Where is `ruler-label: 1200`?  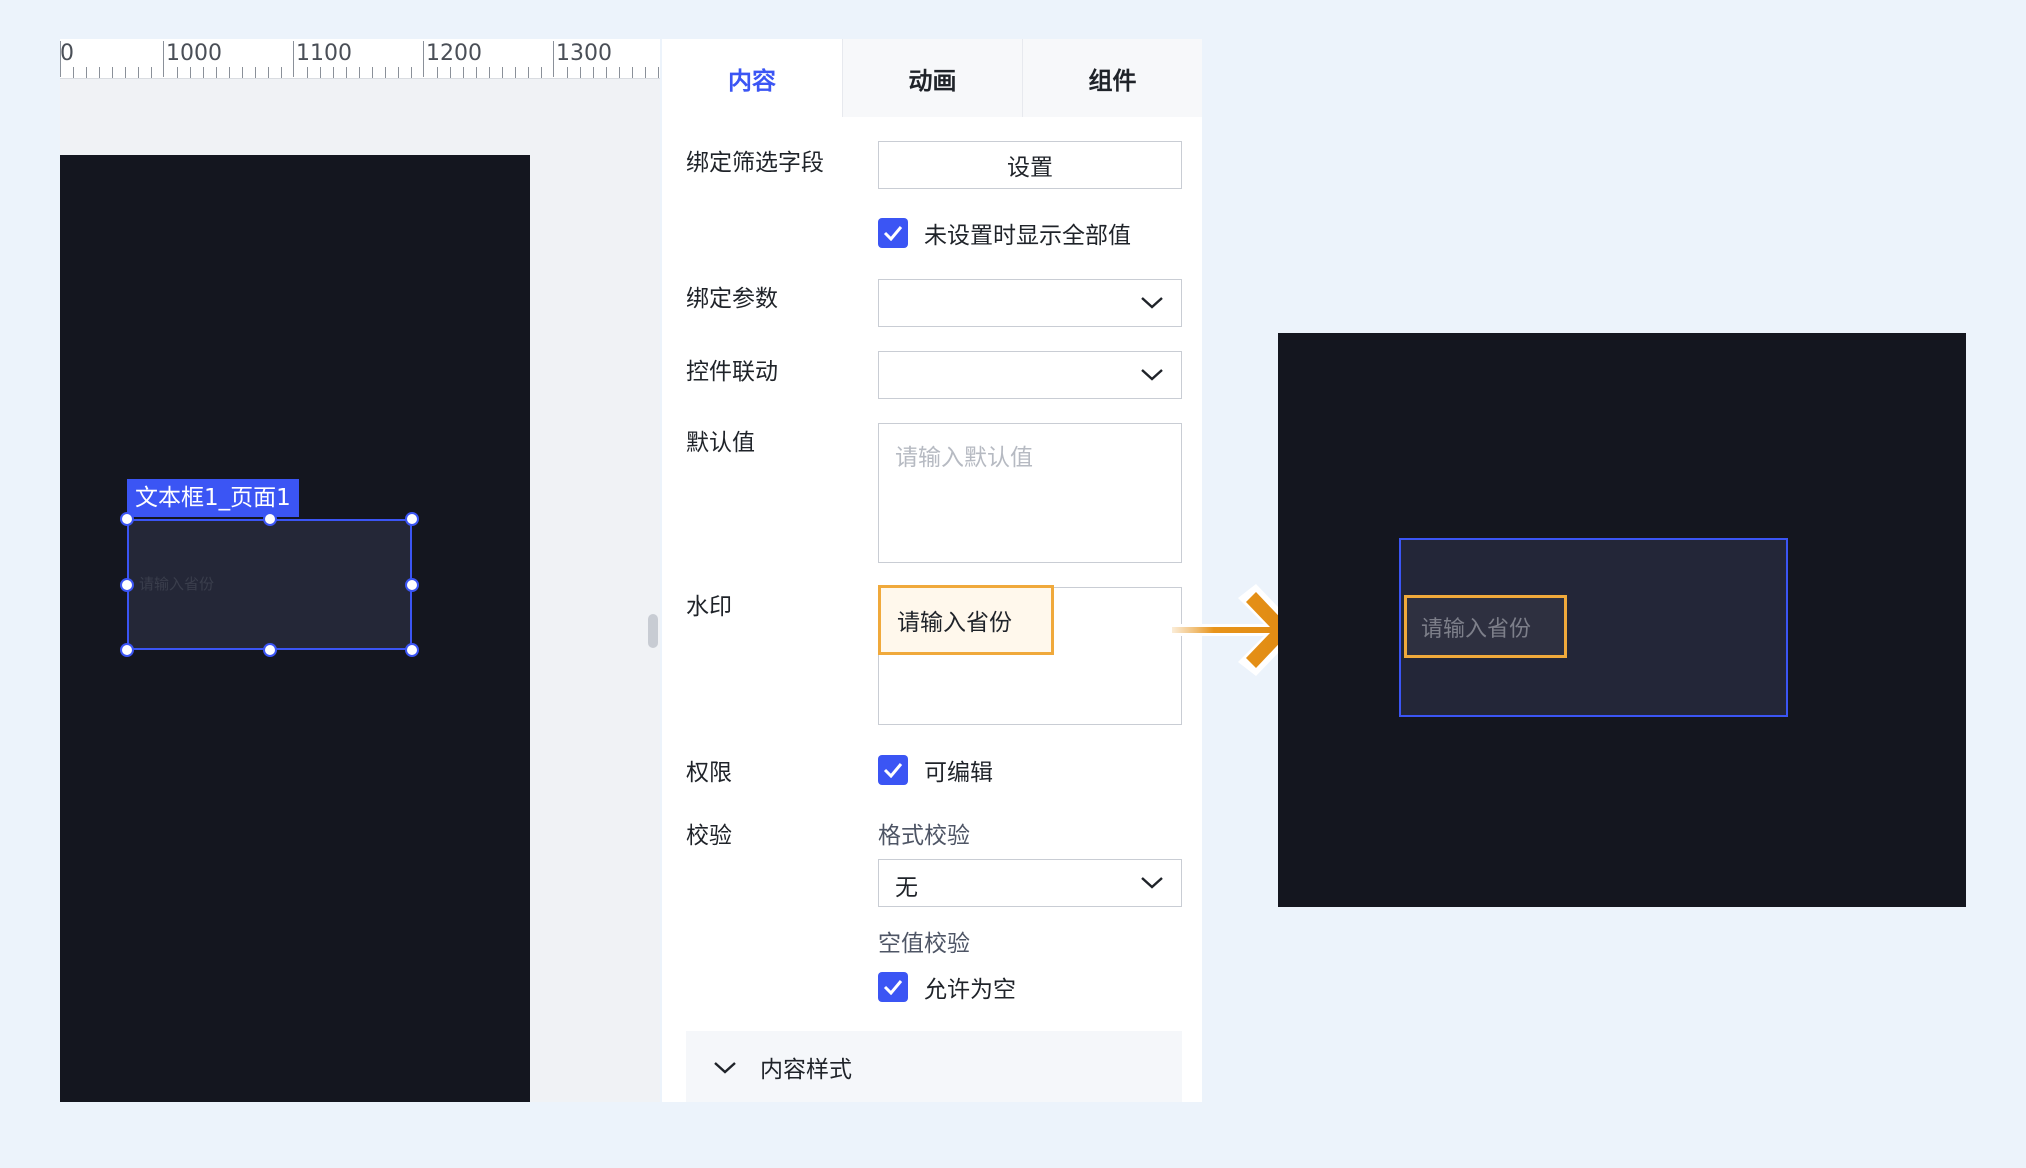 ruler-label: 1200 is located at coordinates (454, 53).